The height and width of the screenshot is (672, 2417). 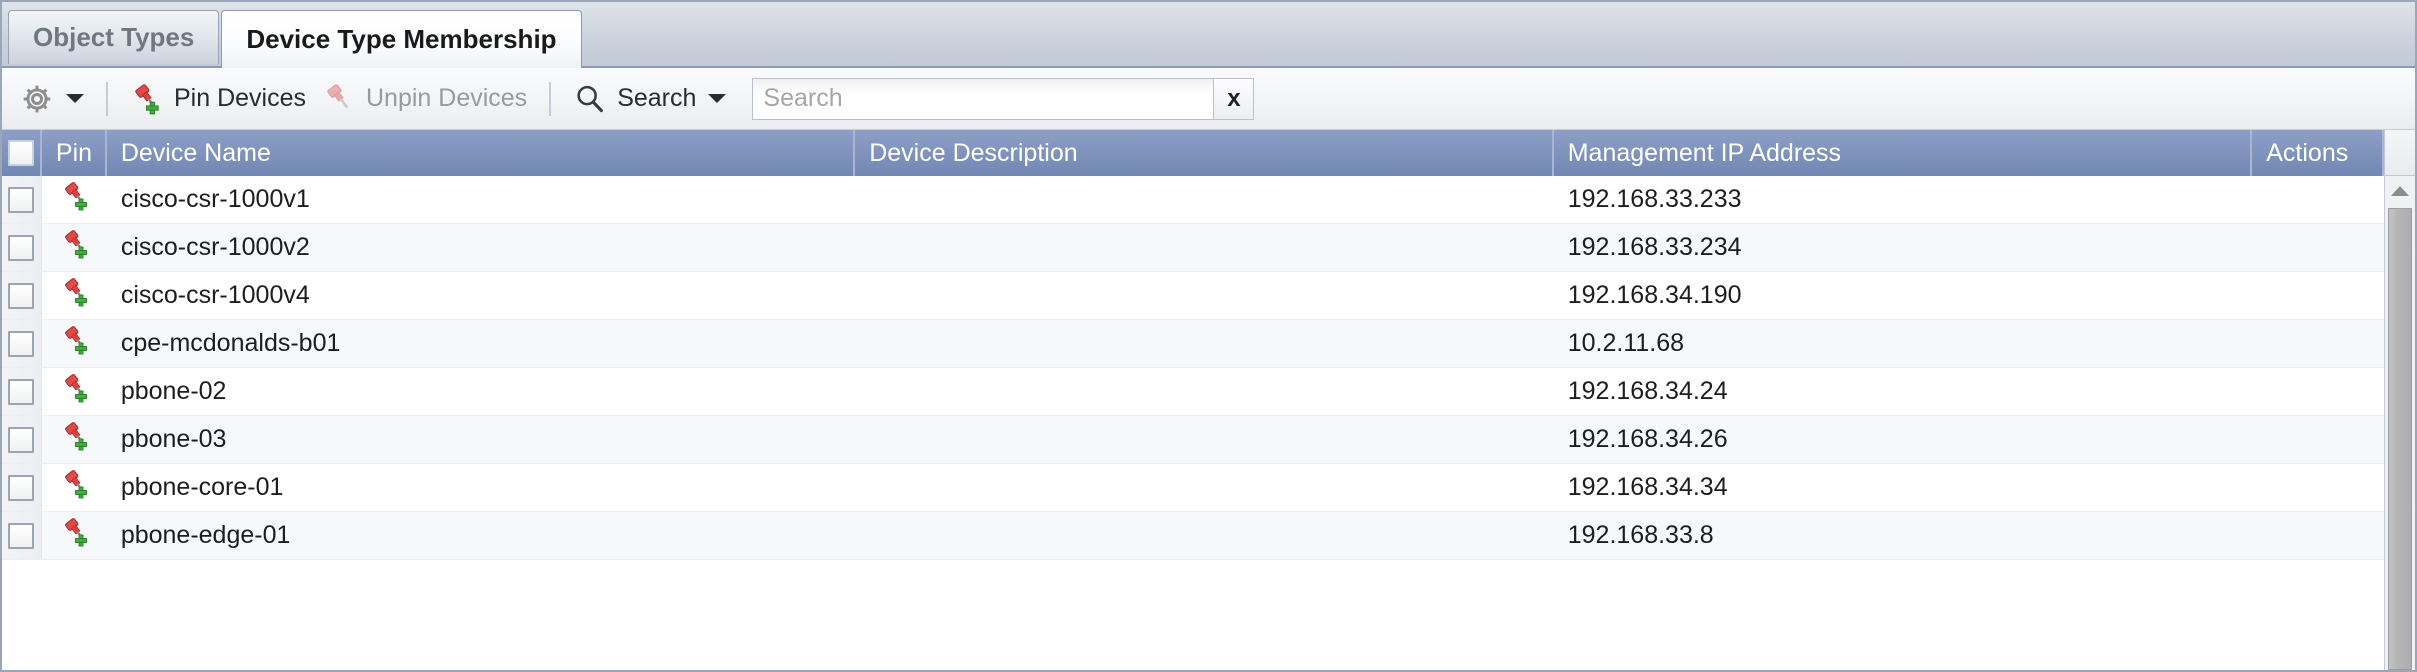 I want to click on table-row: pbone-03 192.168.34.26, so click(x=1193, y=439).